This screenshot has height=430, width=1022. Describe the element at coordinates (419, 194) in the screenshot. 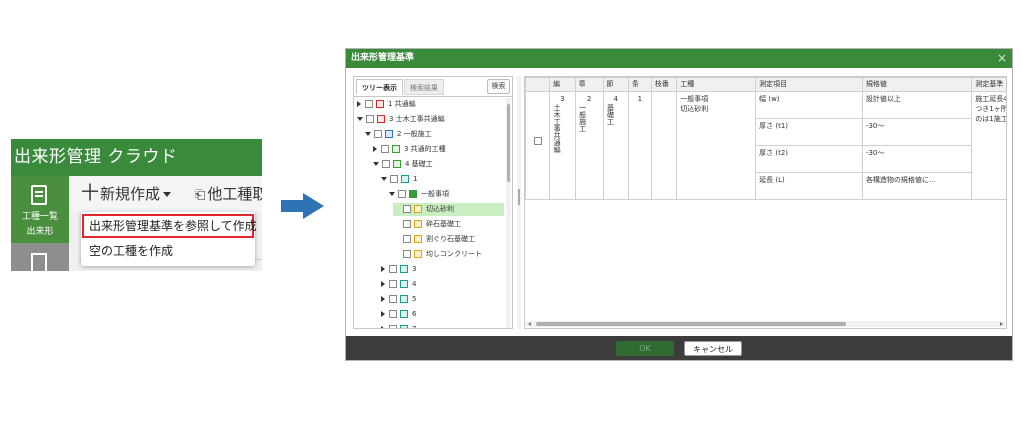

I see `tree-item: 一般事項` at that location.